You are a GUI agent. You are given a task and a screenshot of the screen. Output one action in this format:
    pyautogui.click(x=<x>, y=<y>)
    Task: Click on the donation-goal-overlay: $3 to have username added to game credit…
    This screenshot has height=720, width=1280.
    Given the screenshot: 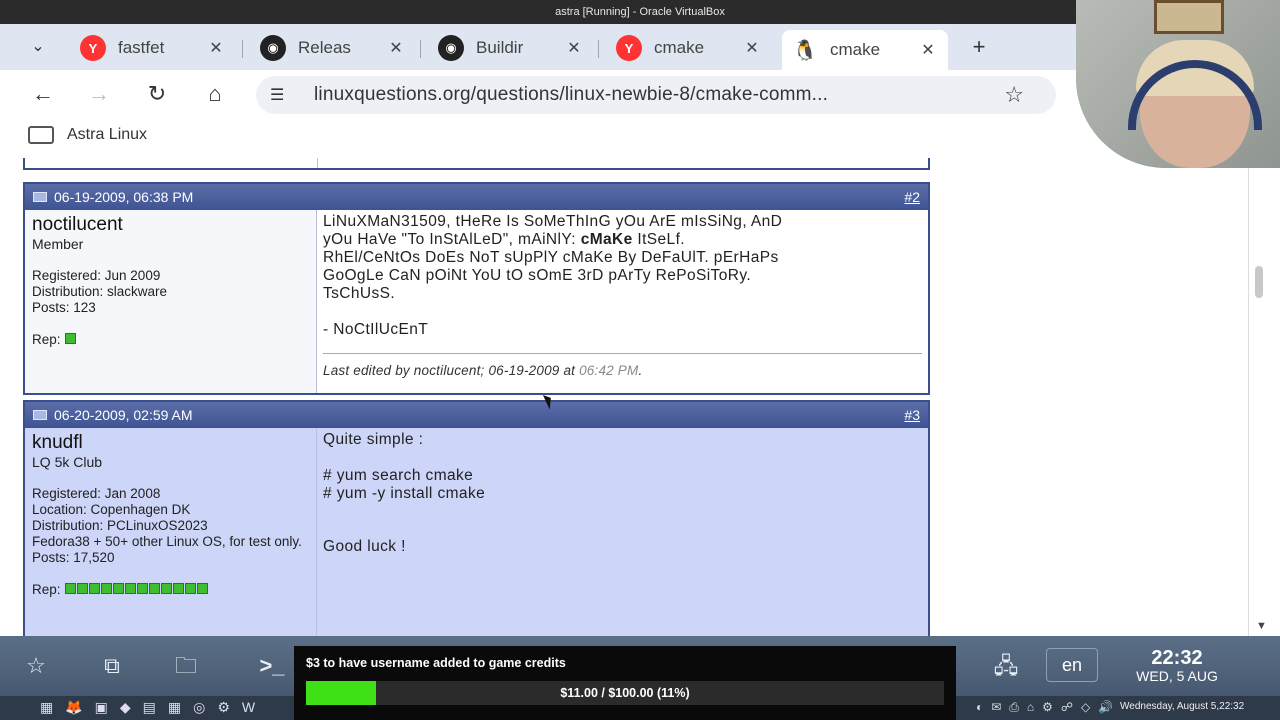 What is the action you would take?
    pyautogui.click(x=625, y=683)
    